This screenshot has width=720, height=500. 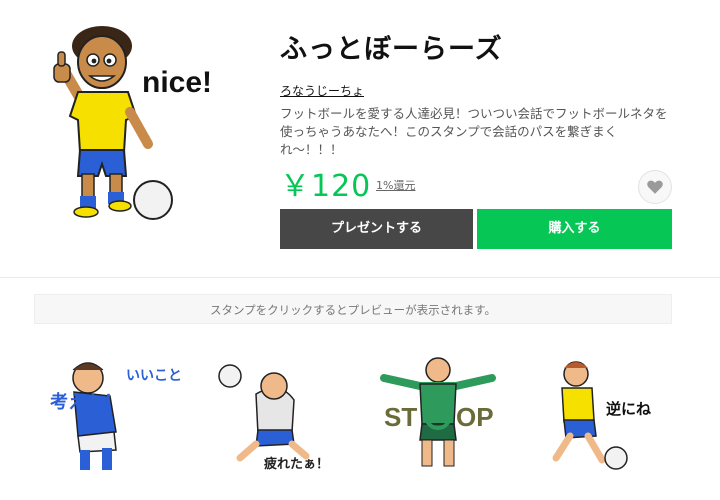 What do you see at coordinates (322, 90) in the screenshot?
I see `author-link: ろなうじーちょ` at bounding box center [322, 90].